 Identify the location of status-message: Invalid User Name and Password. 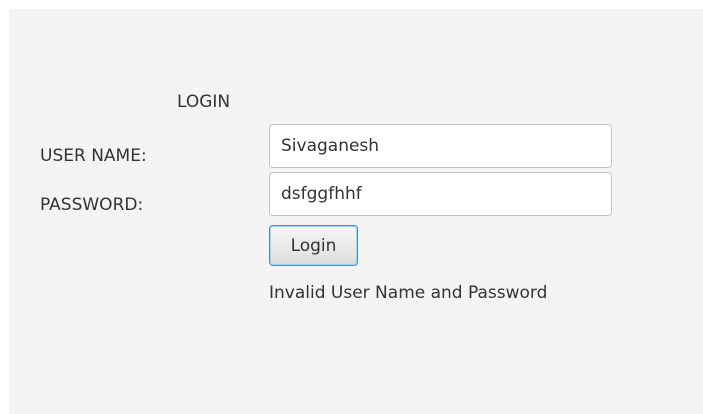
(408, 293).